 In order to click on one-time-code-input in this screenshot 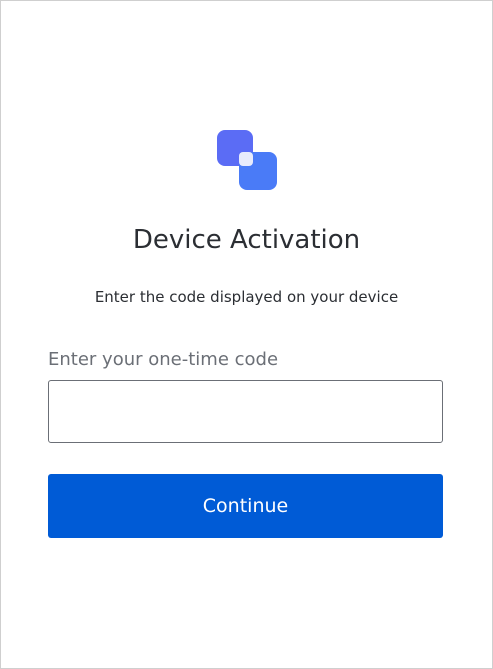, I will do `click(245, 411)`.